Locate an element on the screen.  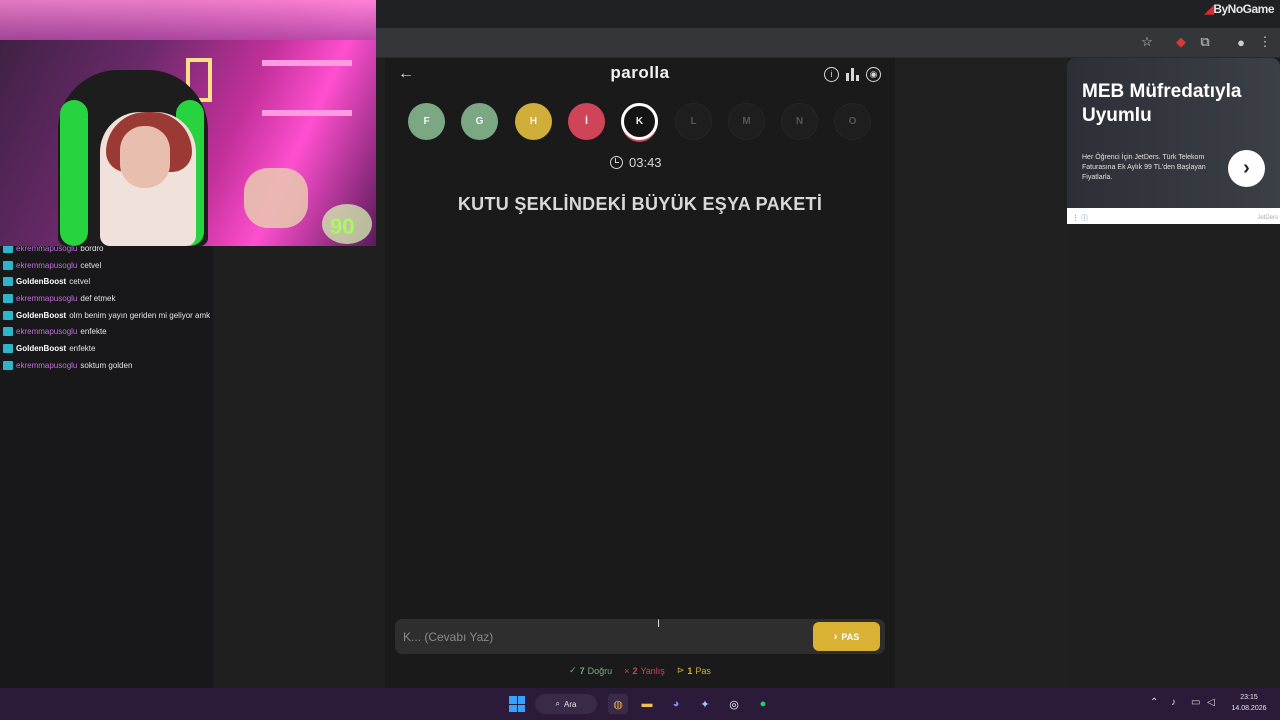
check-icon: ✓ is located at coordinates (573, 670).